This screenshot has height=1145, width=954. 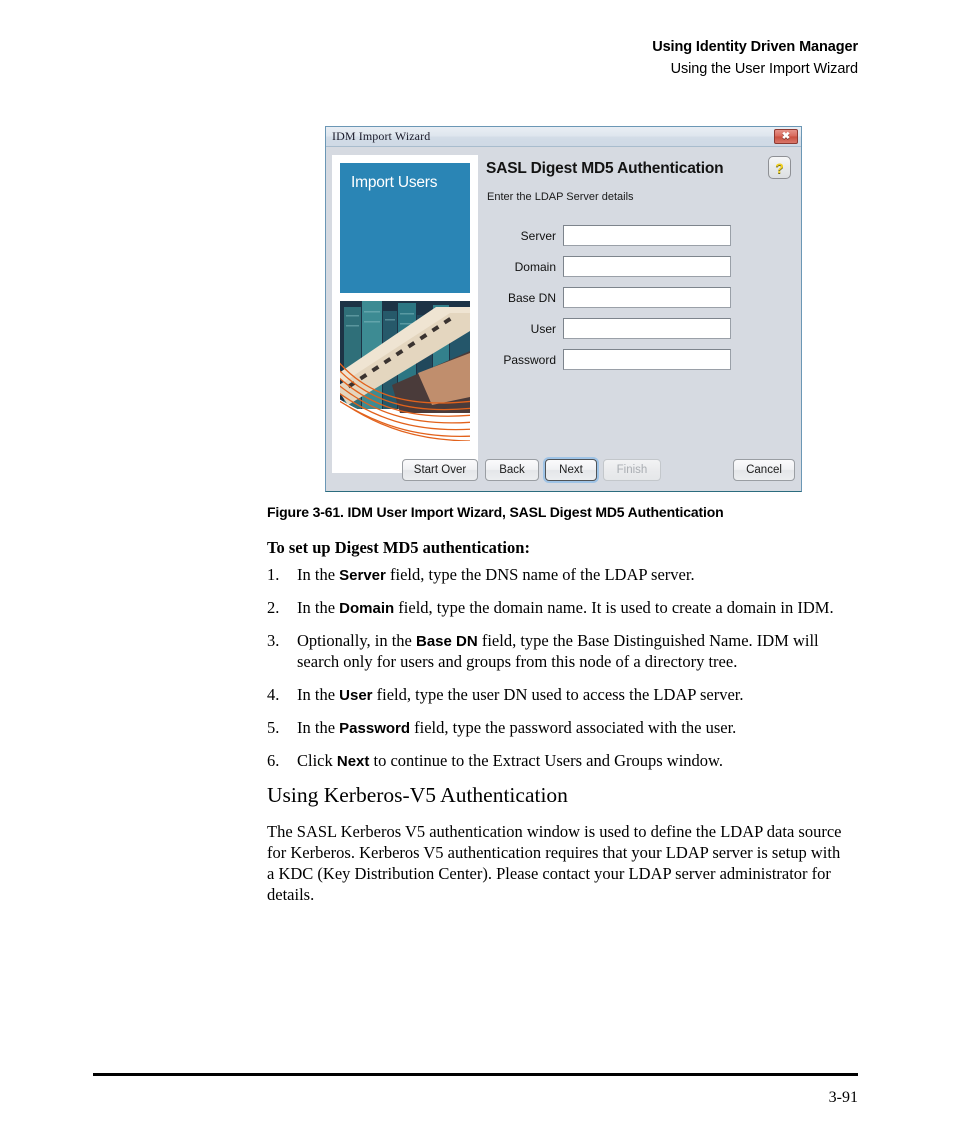 I want to click on form-row-domain: Domain, so click(x=636, y=266).